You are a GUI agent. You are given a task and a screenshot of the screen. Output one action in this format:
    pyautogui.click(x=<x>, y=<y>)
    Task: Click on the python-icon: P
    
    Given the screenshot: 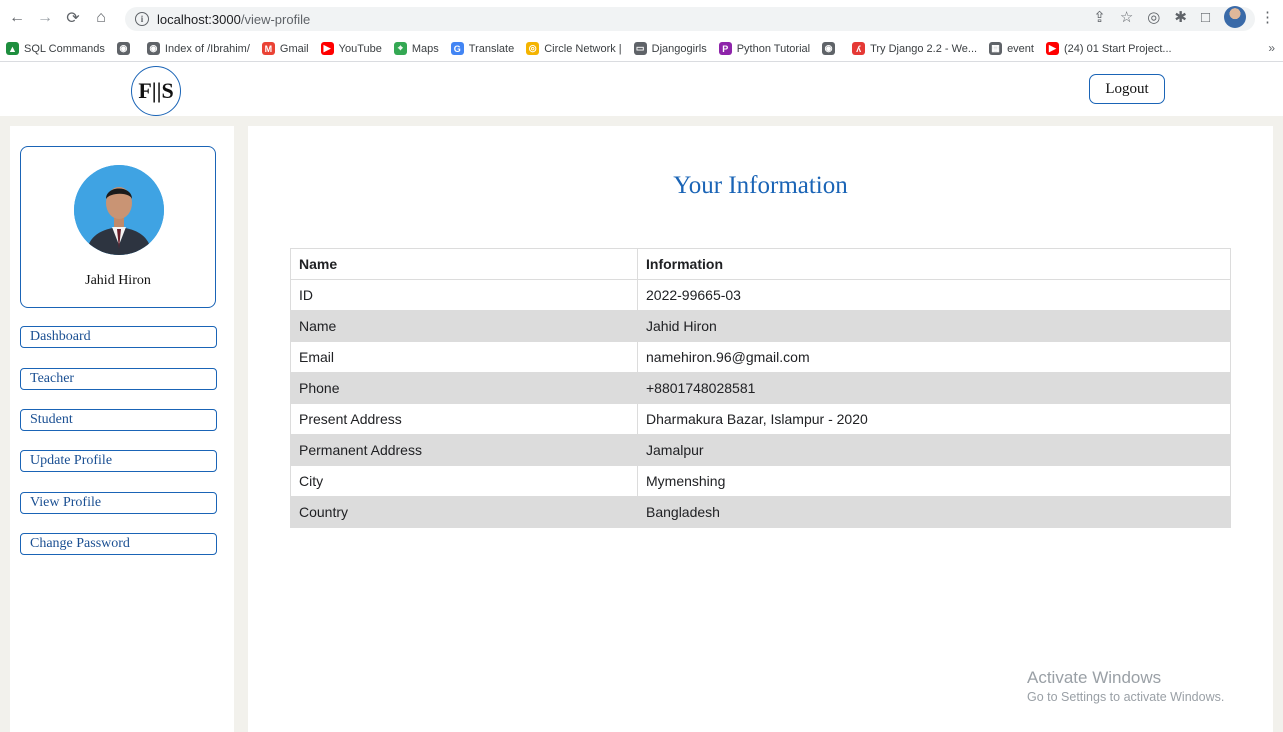 What is the action you would take?
    pyautogui.click(x=725, y=48)
    